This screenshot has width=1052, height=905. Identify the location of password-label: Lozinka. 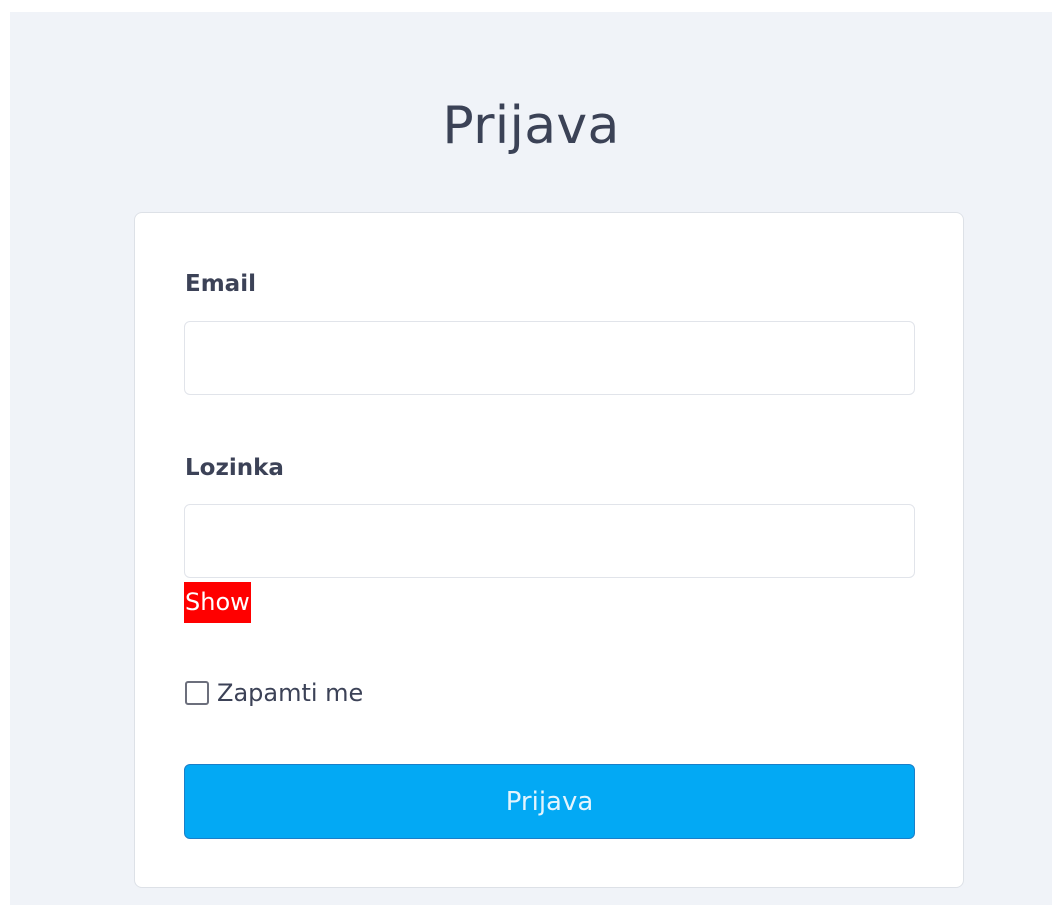
(234, 468).